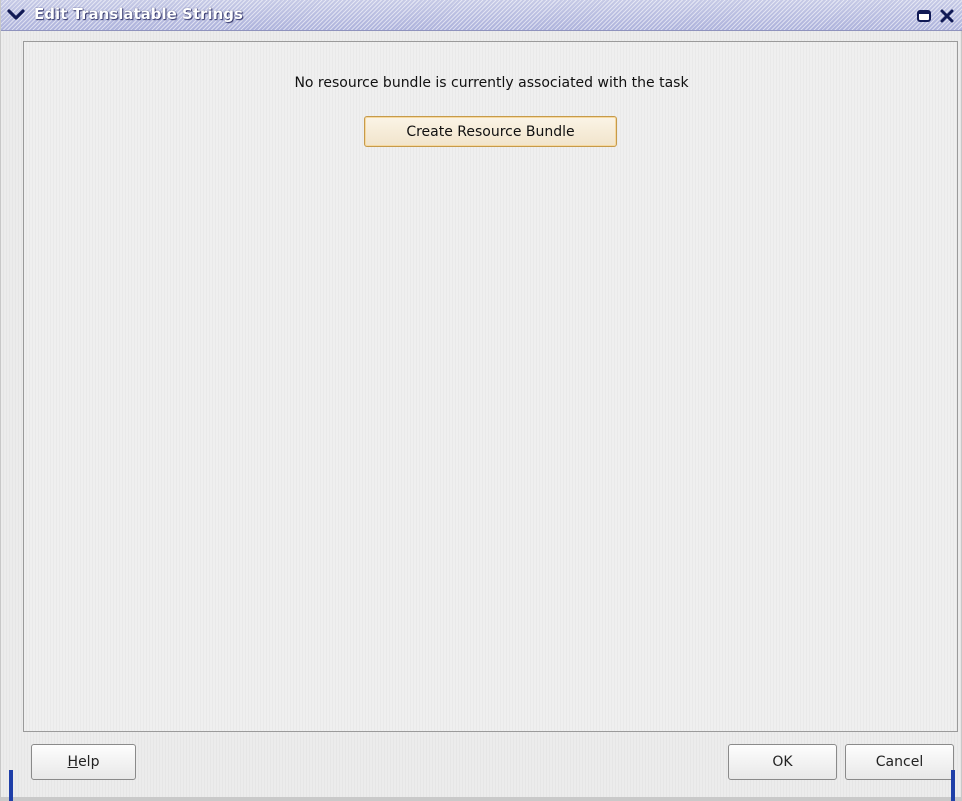  I want to click on help-button: Help, so click(83, 762).